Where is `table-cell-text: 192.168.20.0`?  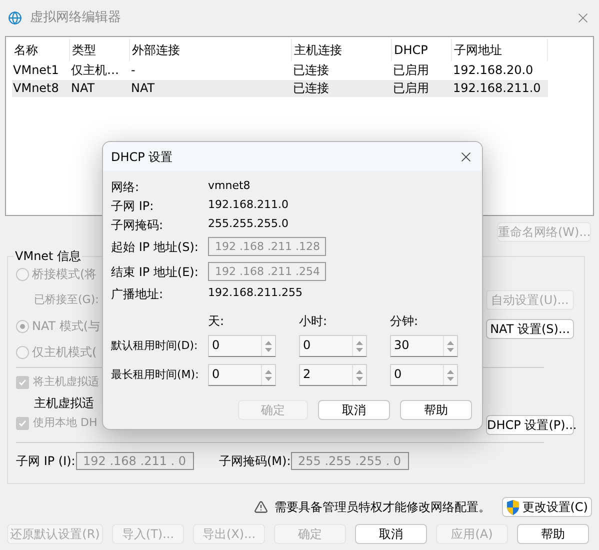 table-cell-text: 192.168.20.0 is located at coordinates (493, 70).